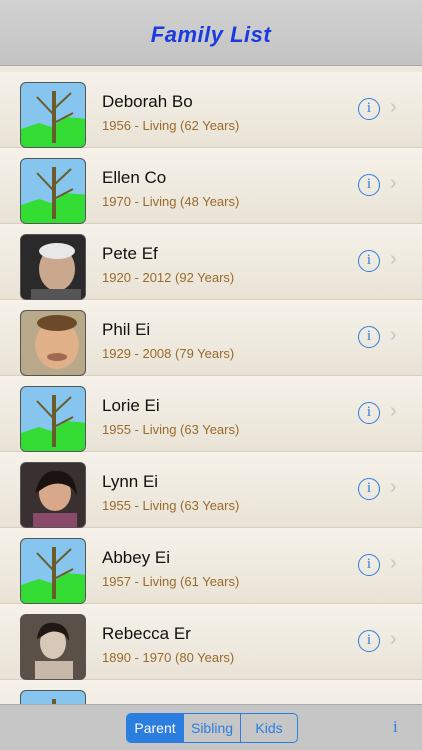 This screenshot has height=750, width=422. What do you see at coordinates (130, 481) in the screenshot?
I see `person-name: Lynn Ei` at bounding box center [130, 481].